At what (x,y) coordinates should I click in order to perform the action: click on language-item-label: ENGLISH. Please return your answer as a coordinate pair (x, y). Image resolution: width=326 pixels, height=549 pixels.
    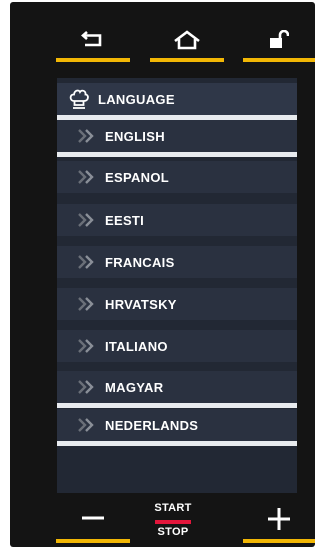
    Looking at the image, I should click on (135, 136).